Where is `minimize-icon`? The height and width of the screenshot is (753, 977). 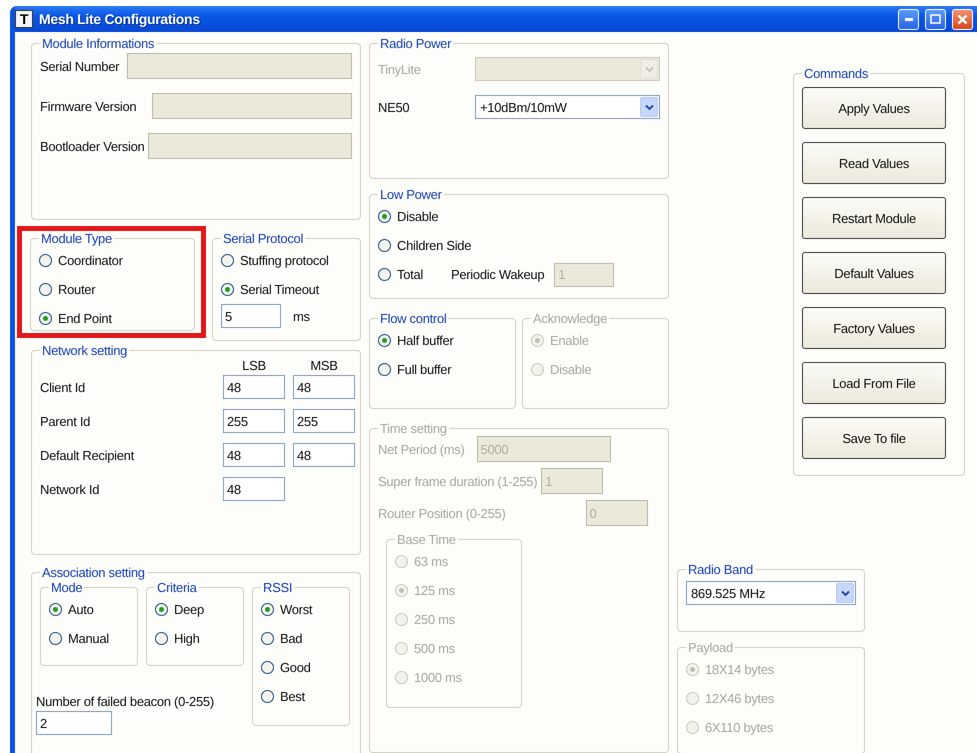 minimize-icon is located at coordinates (908, 19).